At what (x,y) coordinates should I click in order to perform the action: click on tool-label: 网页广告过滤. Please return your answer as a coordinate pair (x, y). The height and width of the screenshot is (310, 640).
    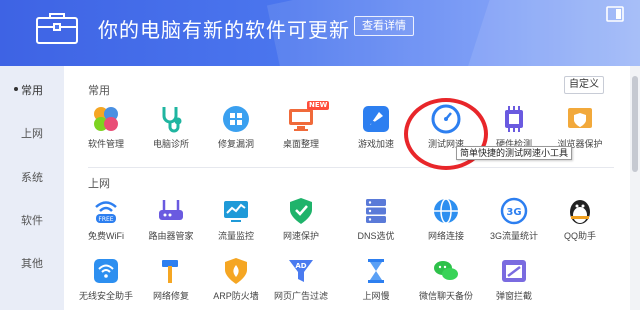
    Looking at the image, I should click on (300, 296).